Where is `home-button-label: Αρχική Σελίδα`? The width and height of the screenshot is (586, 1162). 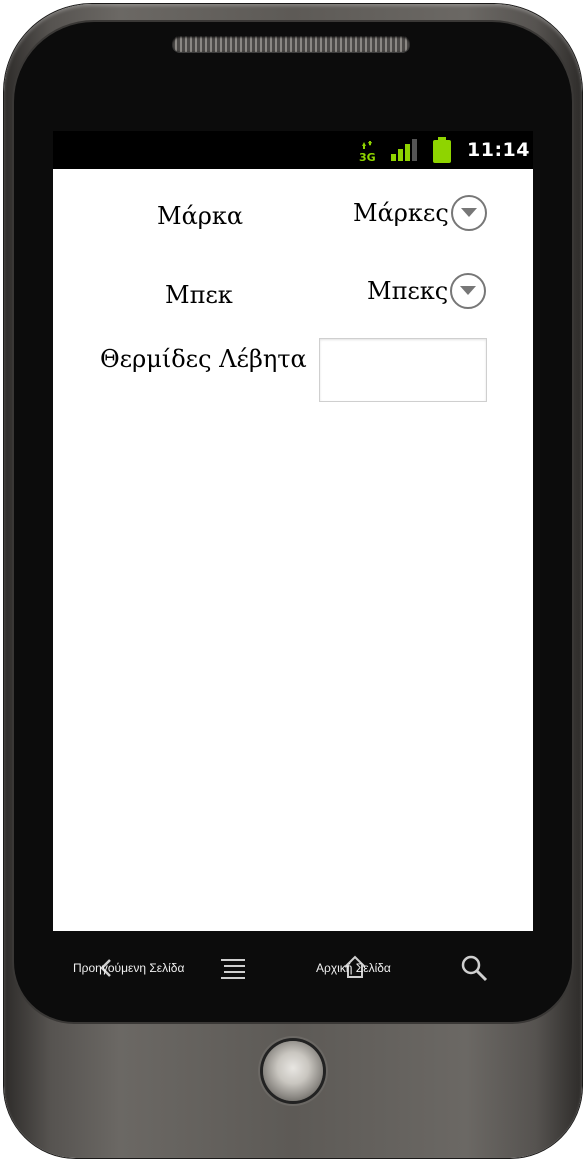 home-button-label: Αρχική Σελίδα is located at coordinates (353, 968).